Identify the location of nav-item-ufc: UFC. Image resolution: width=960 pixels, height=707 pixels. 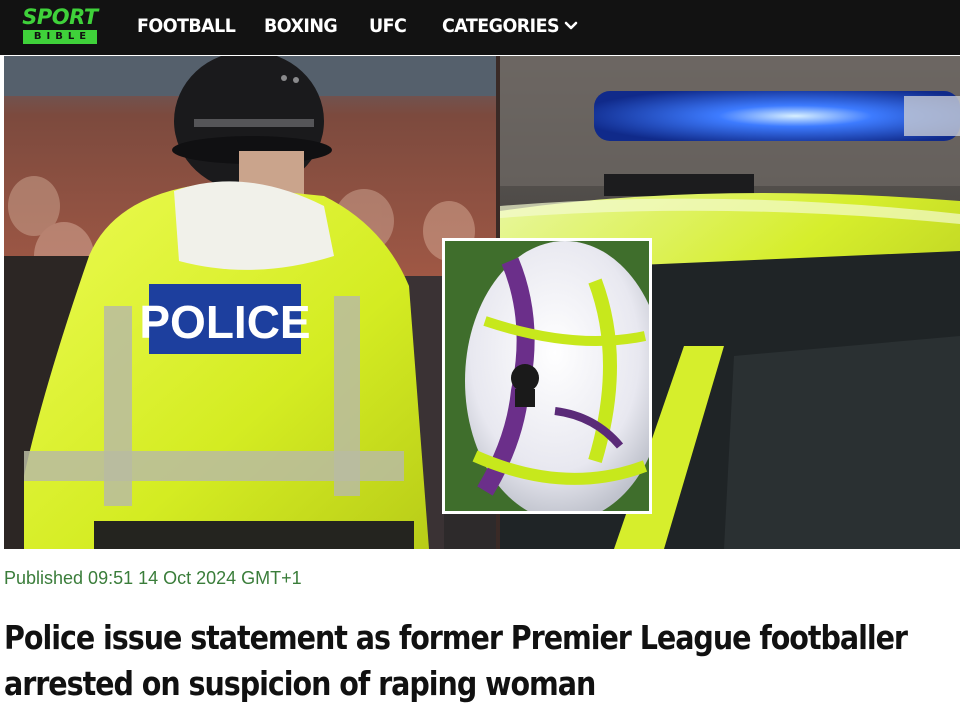
(388, 27).